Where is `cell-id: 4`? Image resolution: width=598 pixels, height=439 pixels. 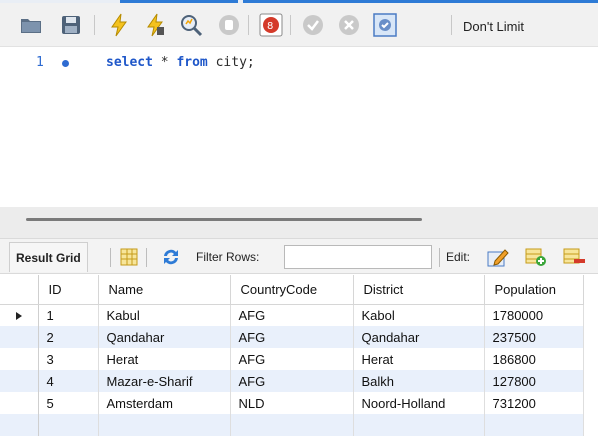 cell-id: 4 is located at coordinates (68, 381).